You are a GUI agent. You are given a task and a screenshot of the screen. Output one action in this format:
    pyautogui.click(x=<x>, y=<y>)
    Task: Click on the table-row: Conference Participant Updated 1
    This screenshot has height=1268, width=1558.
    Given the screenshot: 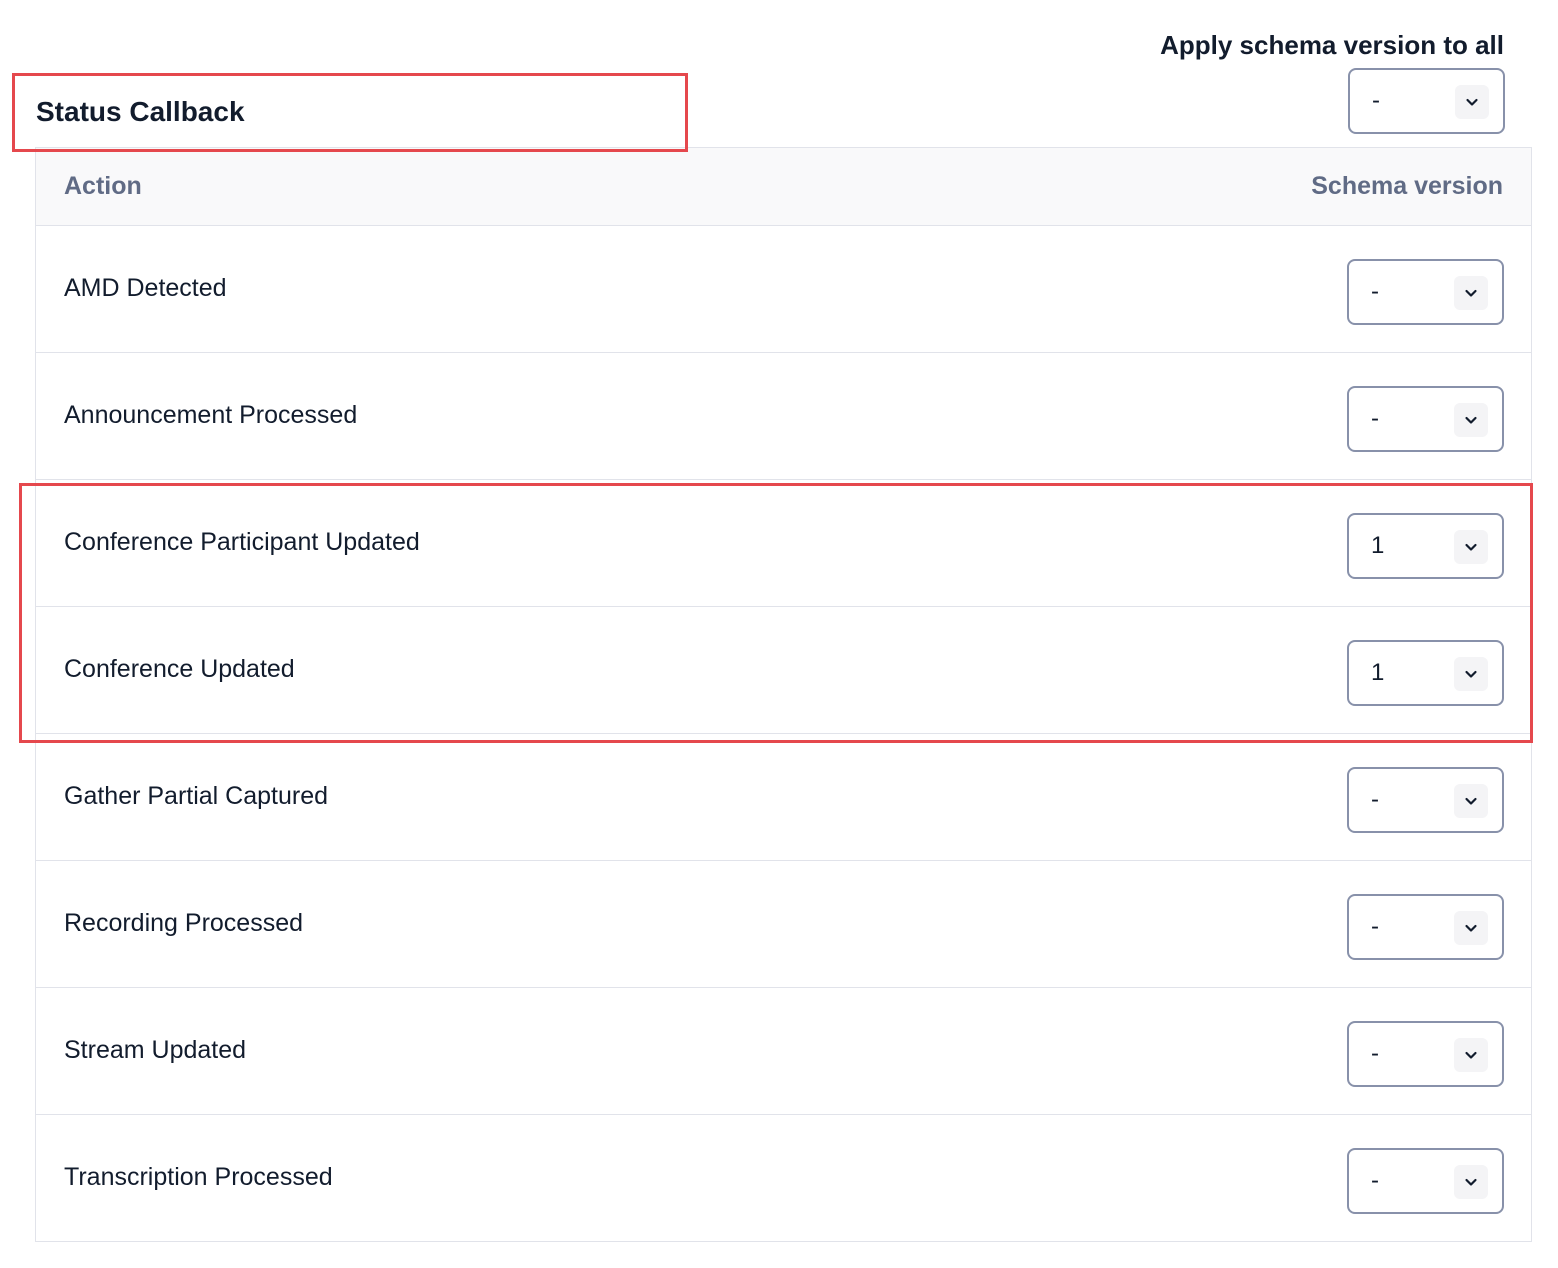 What is the action you would take?
    pyautogui.click(x=783, y=543)
    